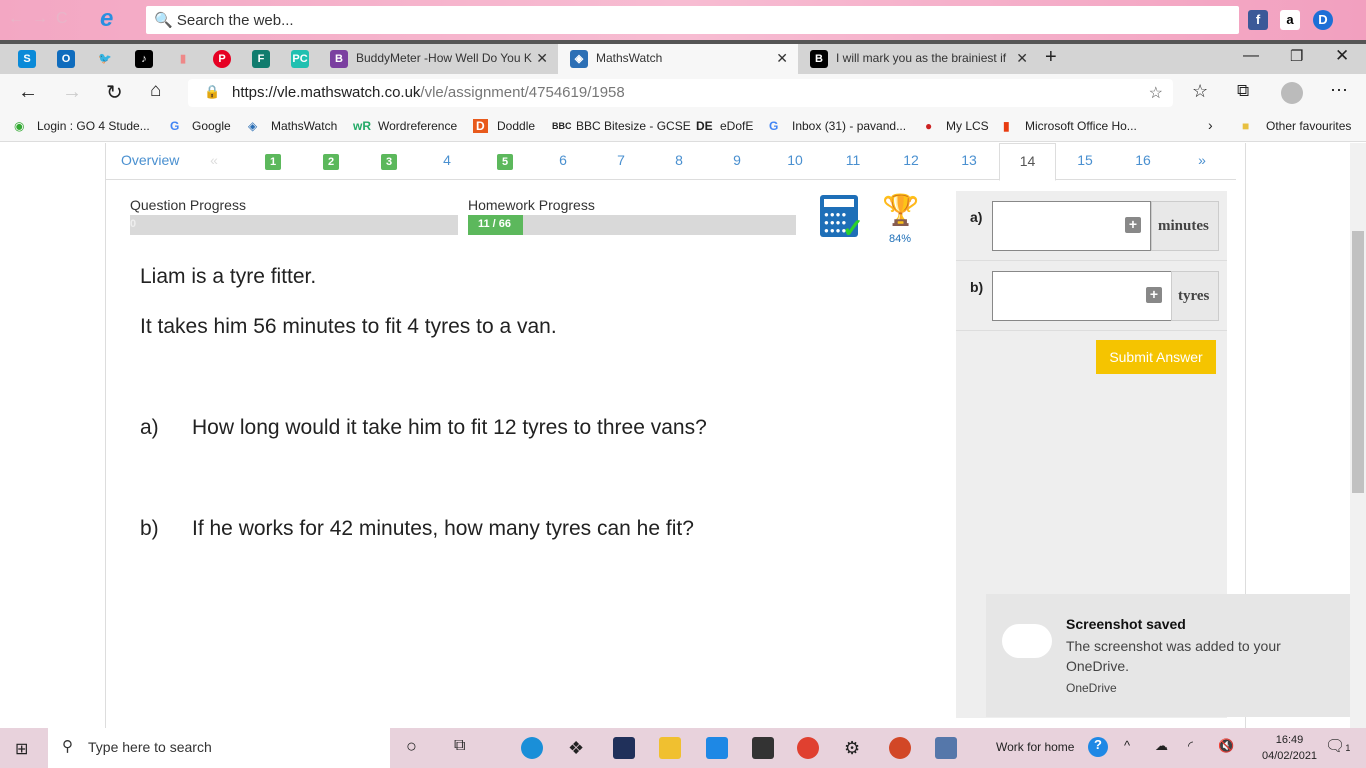  What do you see at coordinates (1292, 93) in the screenshot?
I see `profile-avatar` at bounding box center [1292, 93].